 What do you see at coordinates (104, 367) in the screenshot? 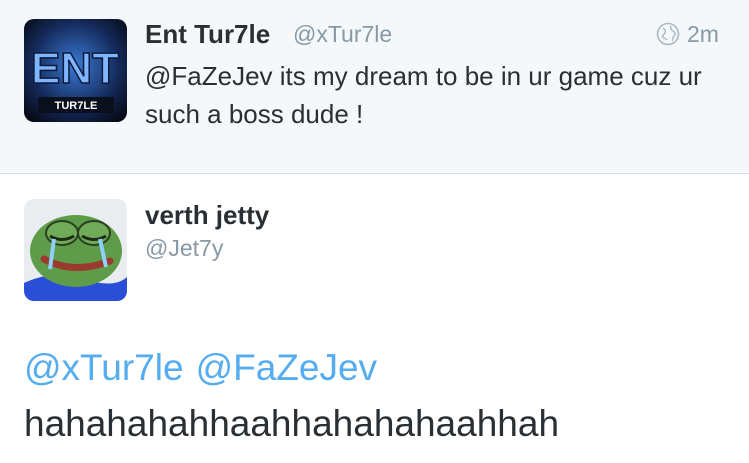
I see `mention-link: @xTur7le` at bounding box center [104, 367].